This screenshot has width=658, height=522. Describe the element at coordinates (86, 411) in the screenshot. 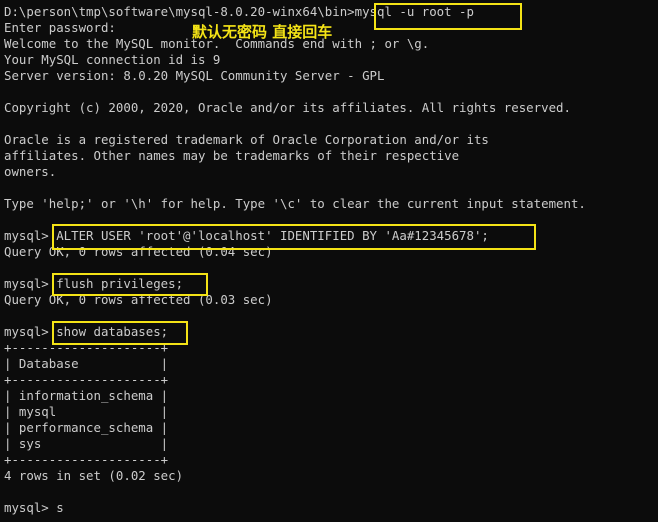

I see `table-row: | mysql |` at that location.